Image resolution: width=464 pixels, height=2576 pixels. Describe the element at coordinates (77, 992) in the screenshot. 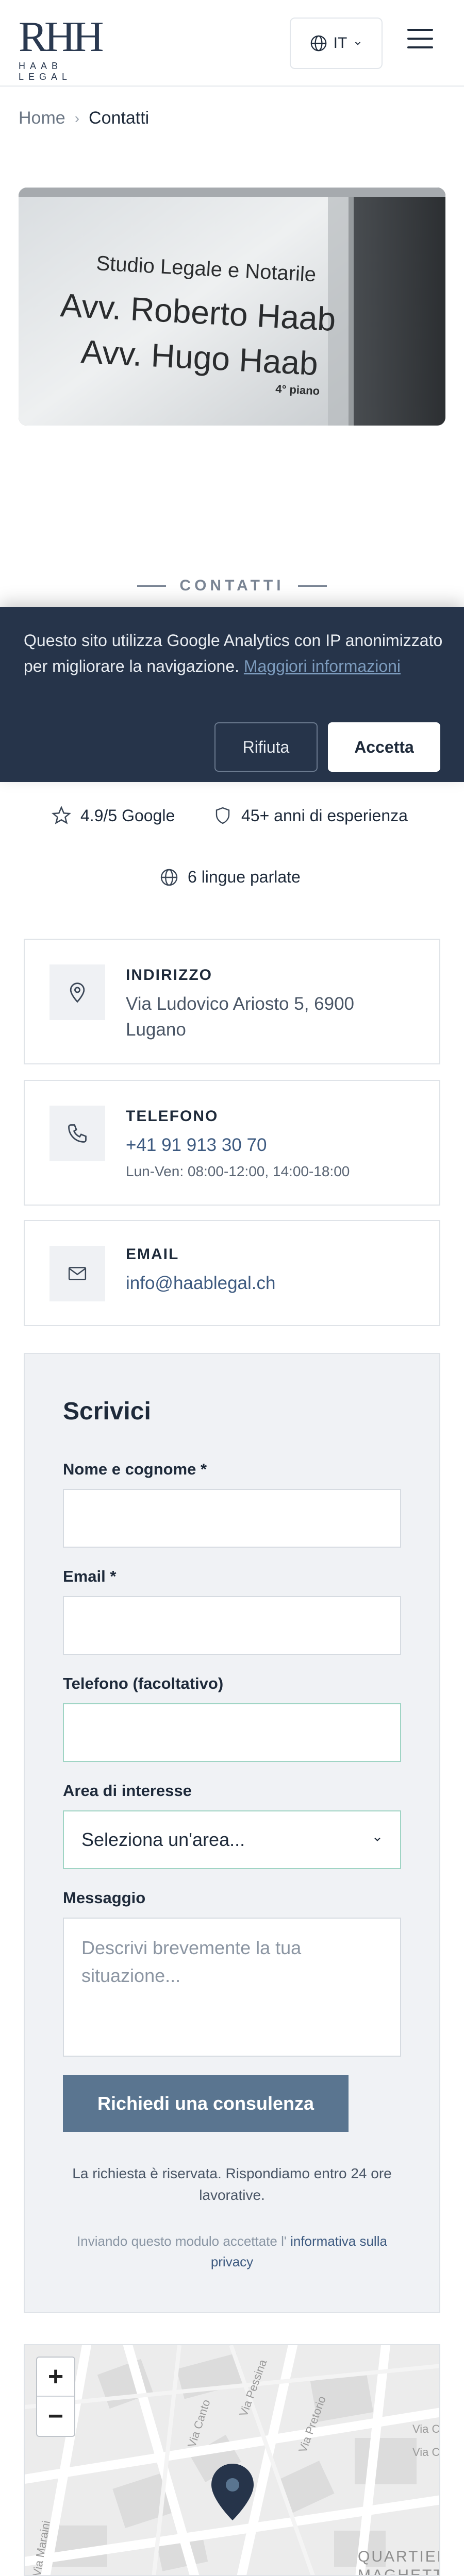

I see `map-pin-icon` at that location.